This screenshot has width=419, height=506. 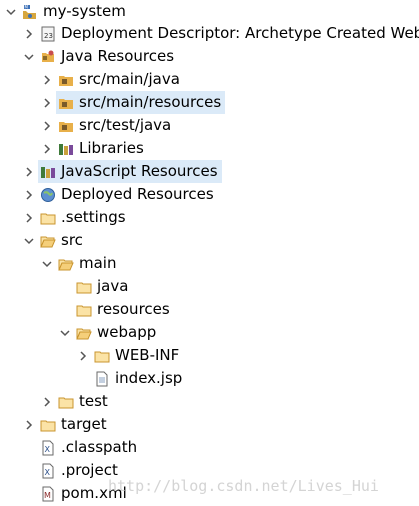 I want to click on tree-item-label: Java Resources, so click(x=118, y=56).